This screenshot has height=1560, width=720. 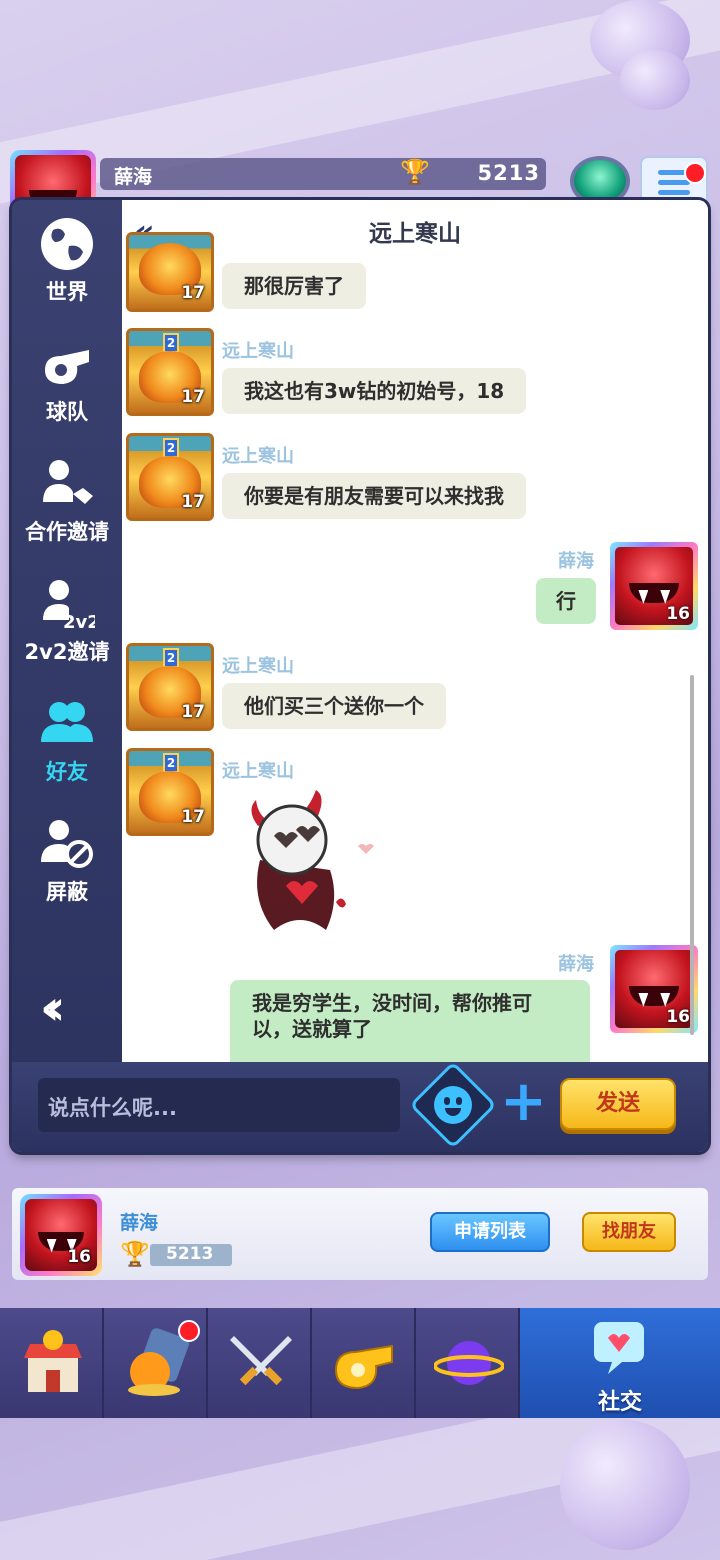 I want to click on sidebar-item-team: 球队, so click(x=67, y=375).